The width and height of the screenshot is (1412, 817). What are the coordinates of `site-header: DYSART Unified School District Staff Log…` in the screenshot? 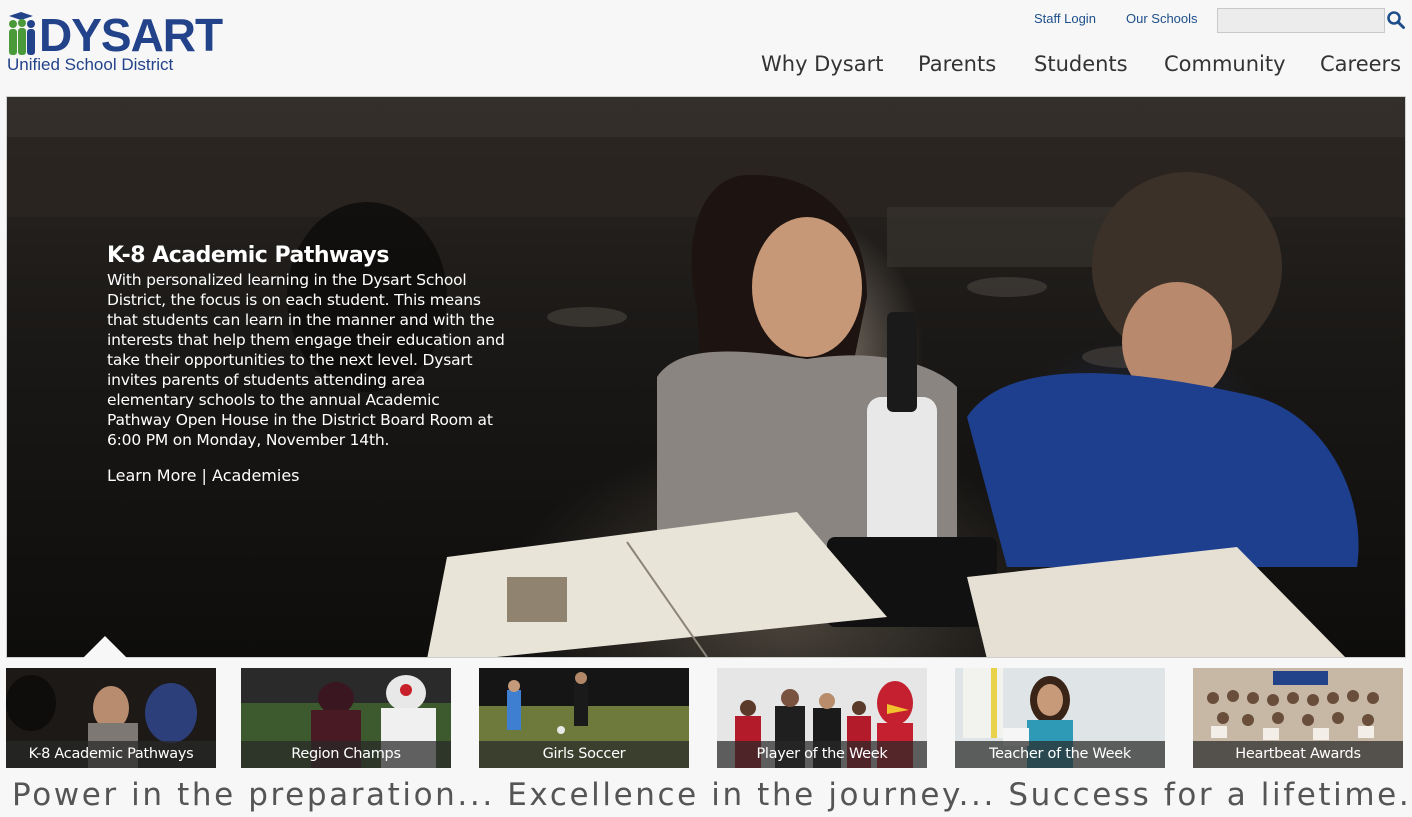 It's located at (706, 48).